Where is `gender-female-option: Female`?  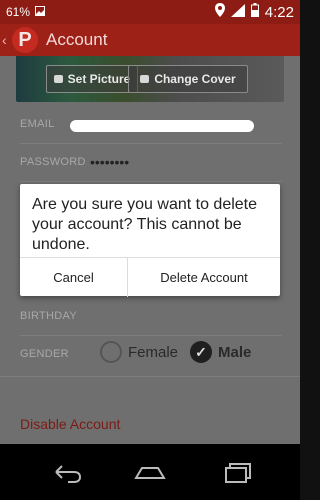
gender-female-option: Female is located at coordinates (139, 352).